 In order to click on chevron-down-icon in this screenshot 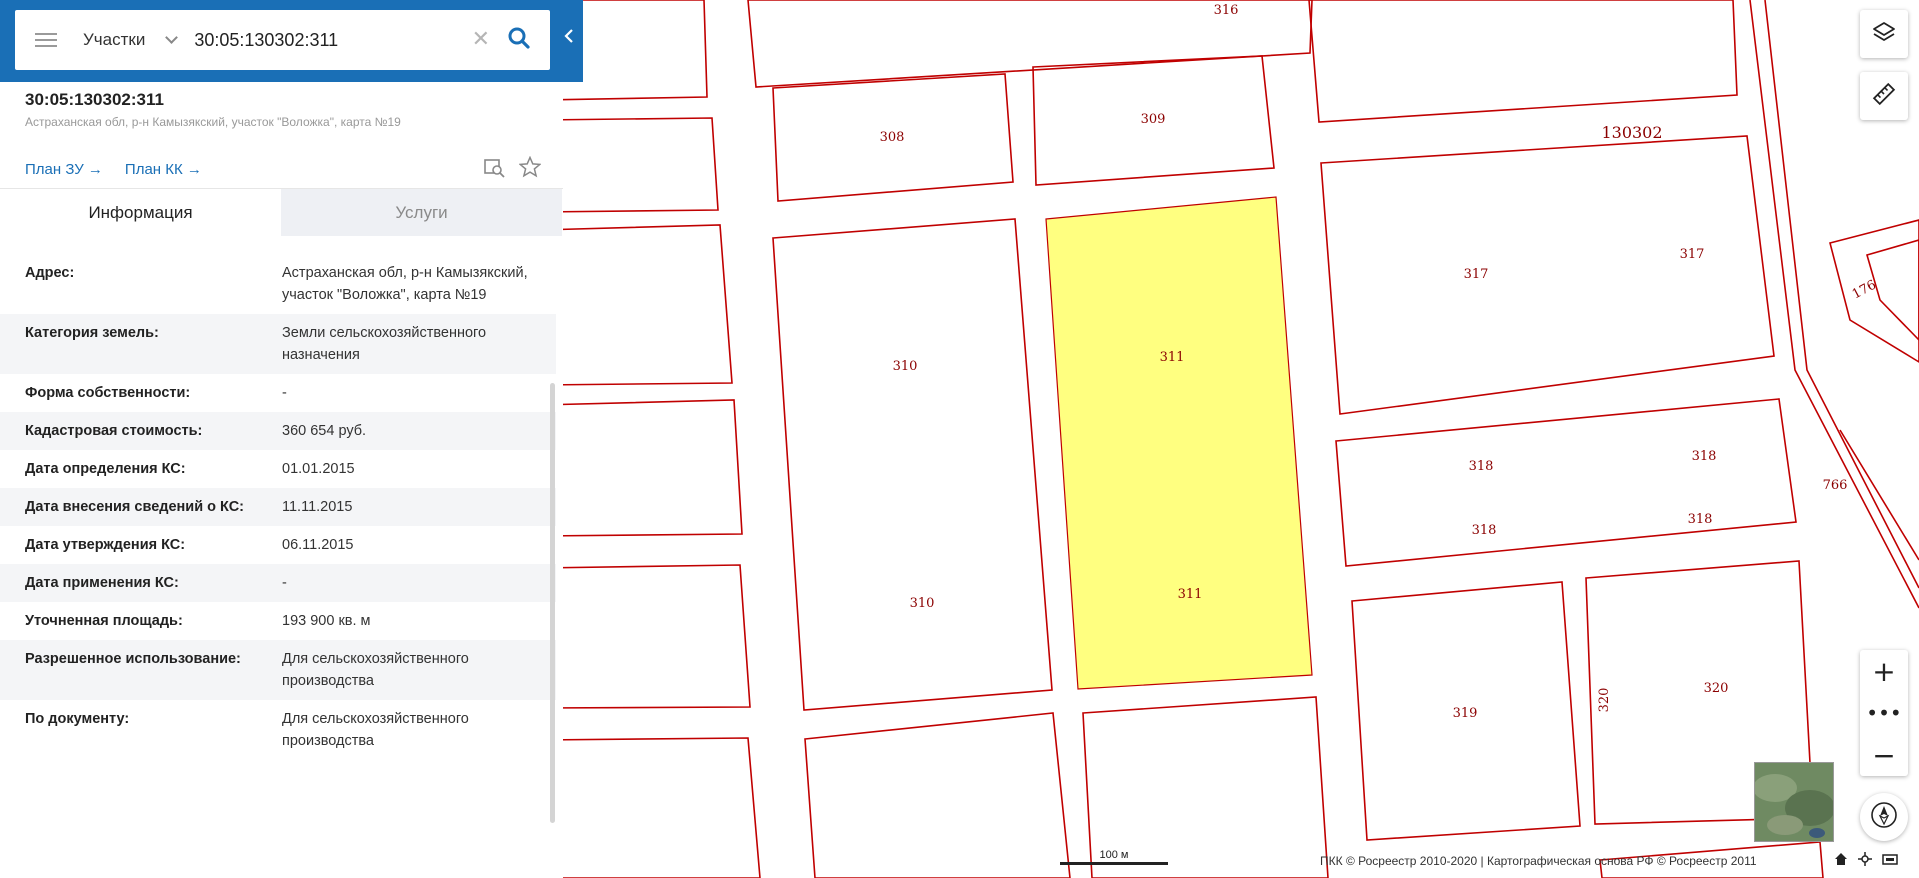, I will do `click(172, 37)`.